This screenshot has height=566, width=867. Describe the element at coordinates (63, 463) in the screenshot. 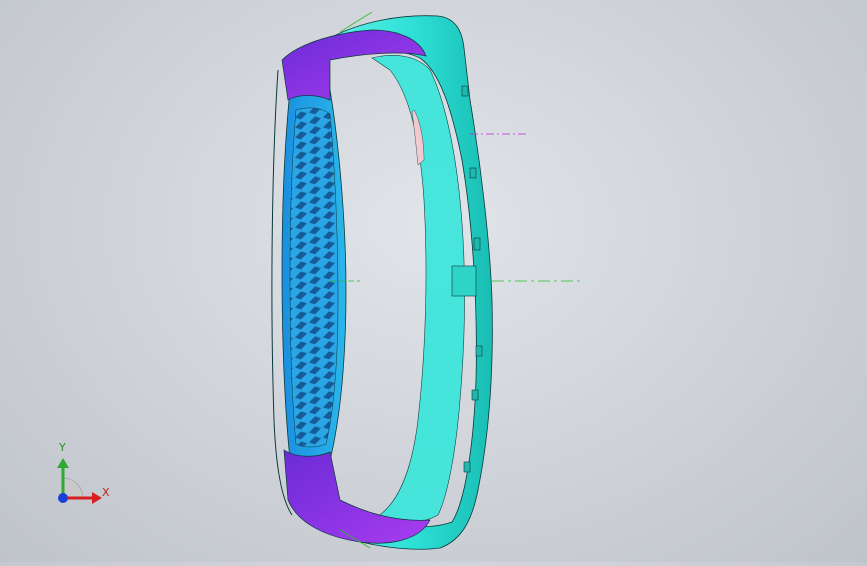

I see `triad-y-arrow` at that location.